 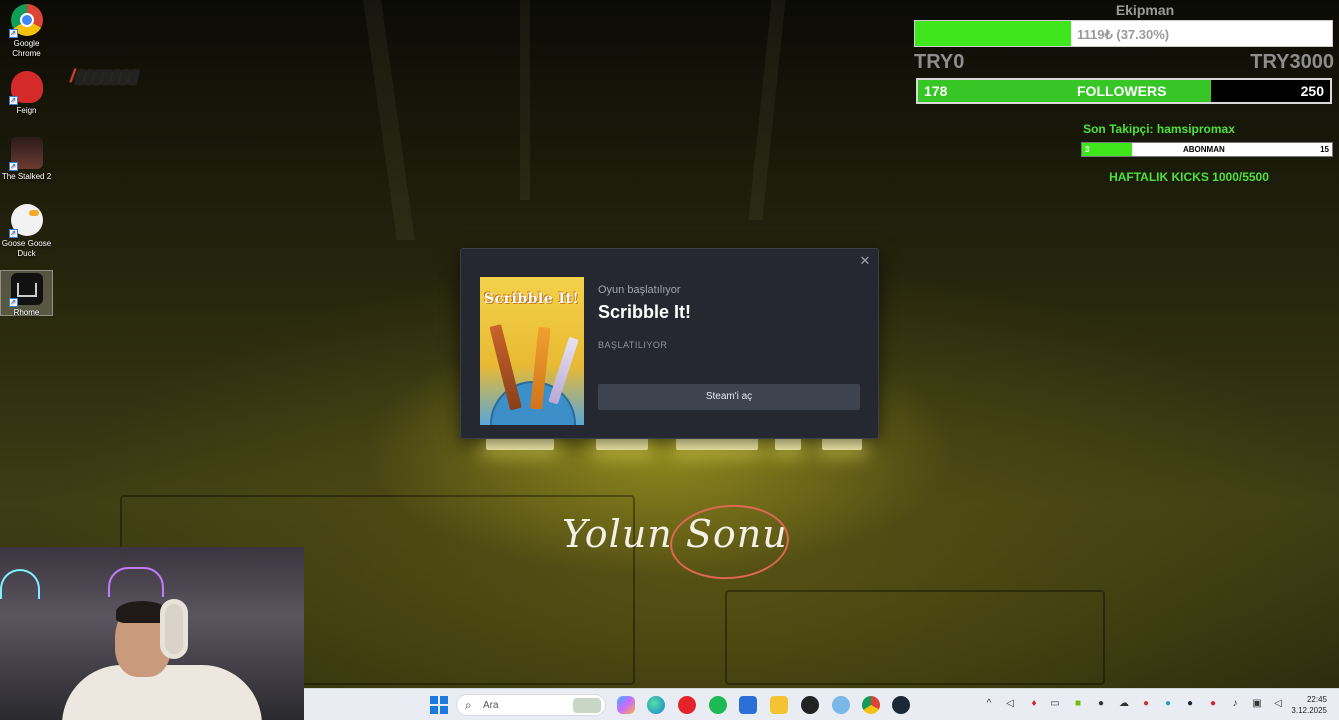 I want to click on subs-label: ABONMAN, so click(x=1204, y=149).